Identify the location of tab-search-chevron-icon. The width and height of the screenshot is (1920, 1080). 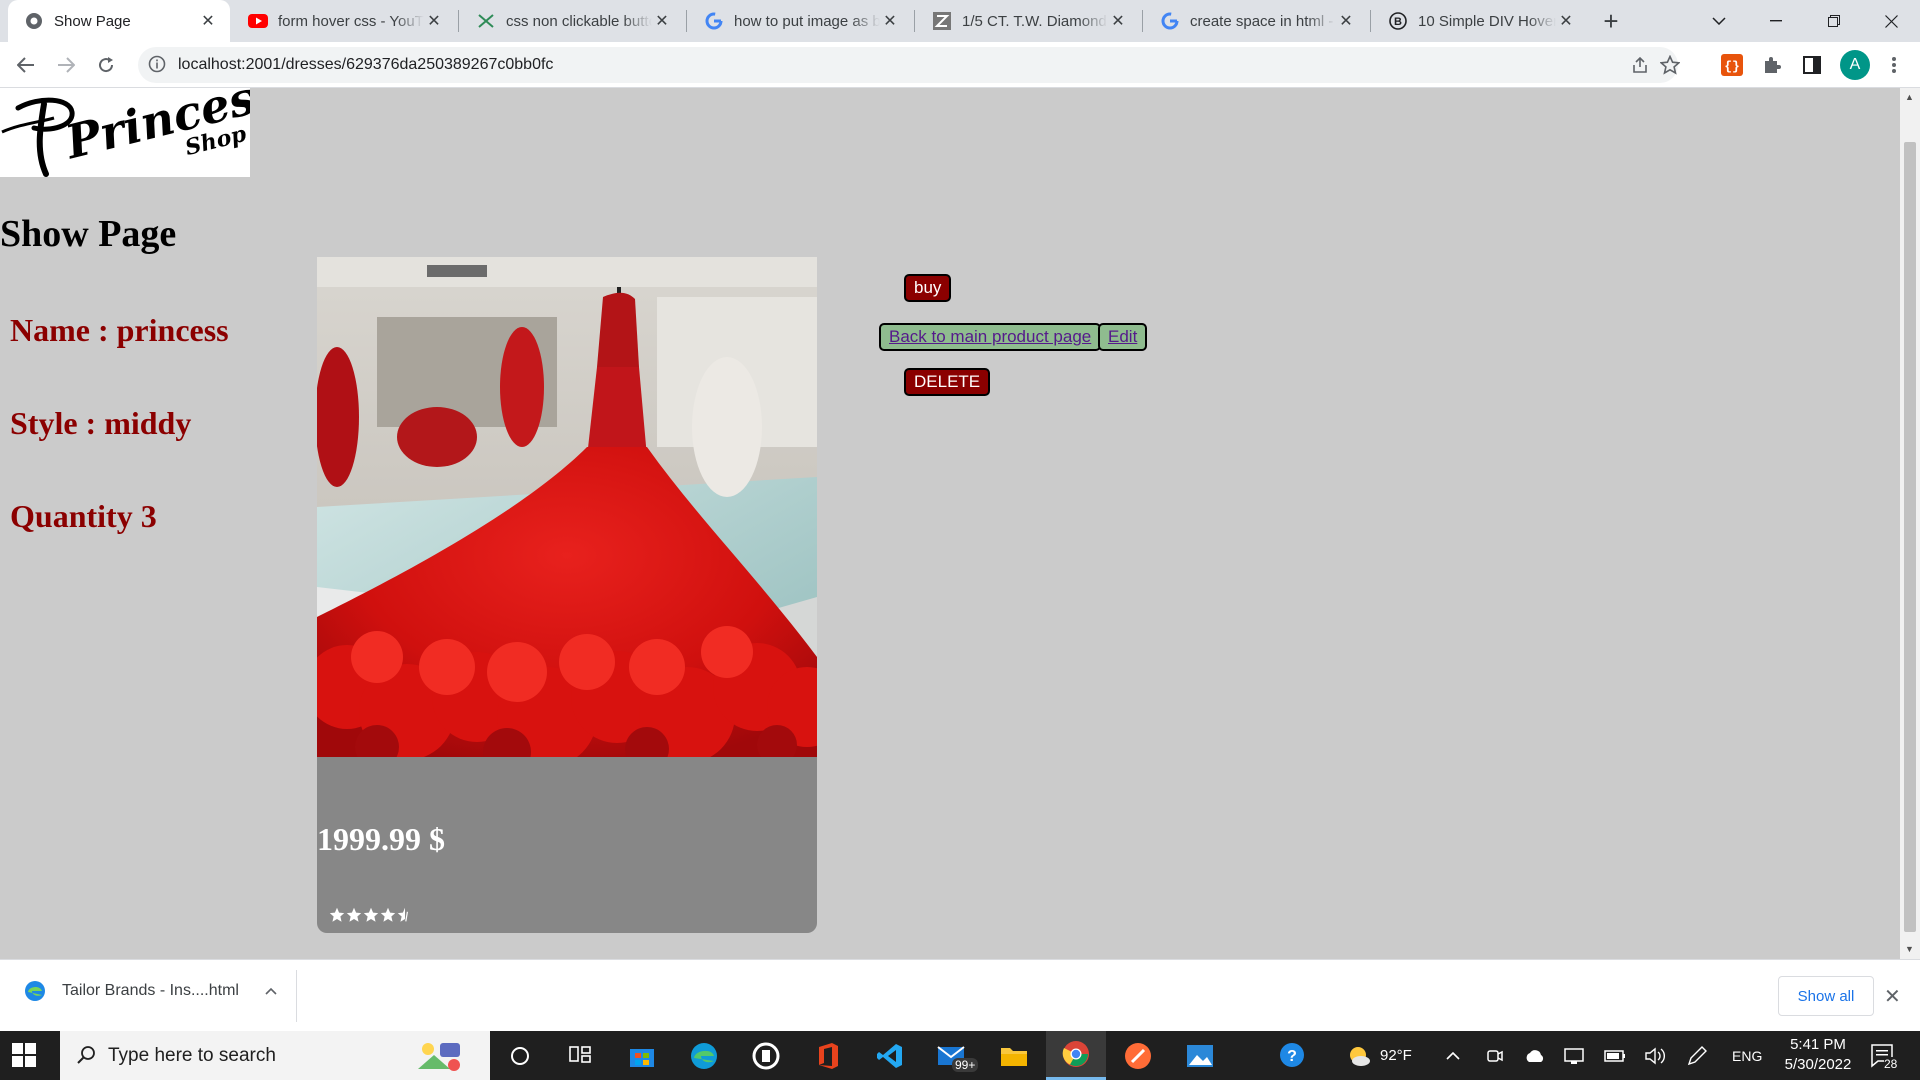
(1719, 21).